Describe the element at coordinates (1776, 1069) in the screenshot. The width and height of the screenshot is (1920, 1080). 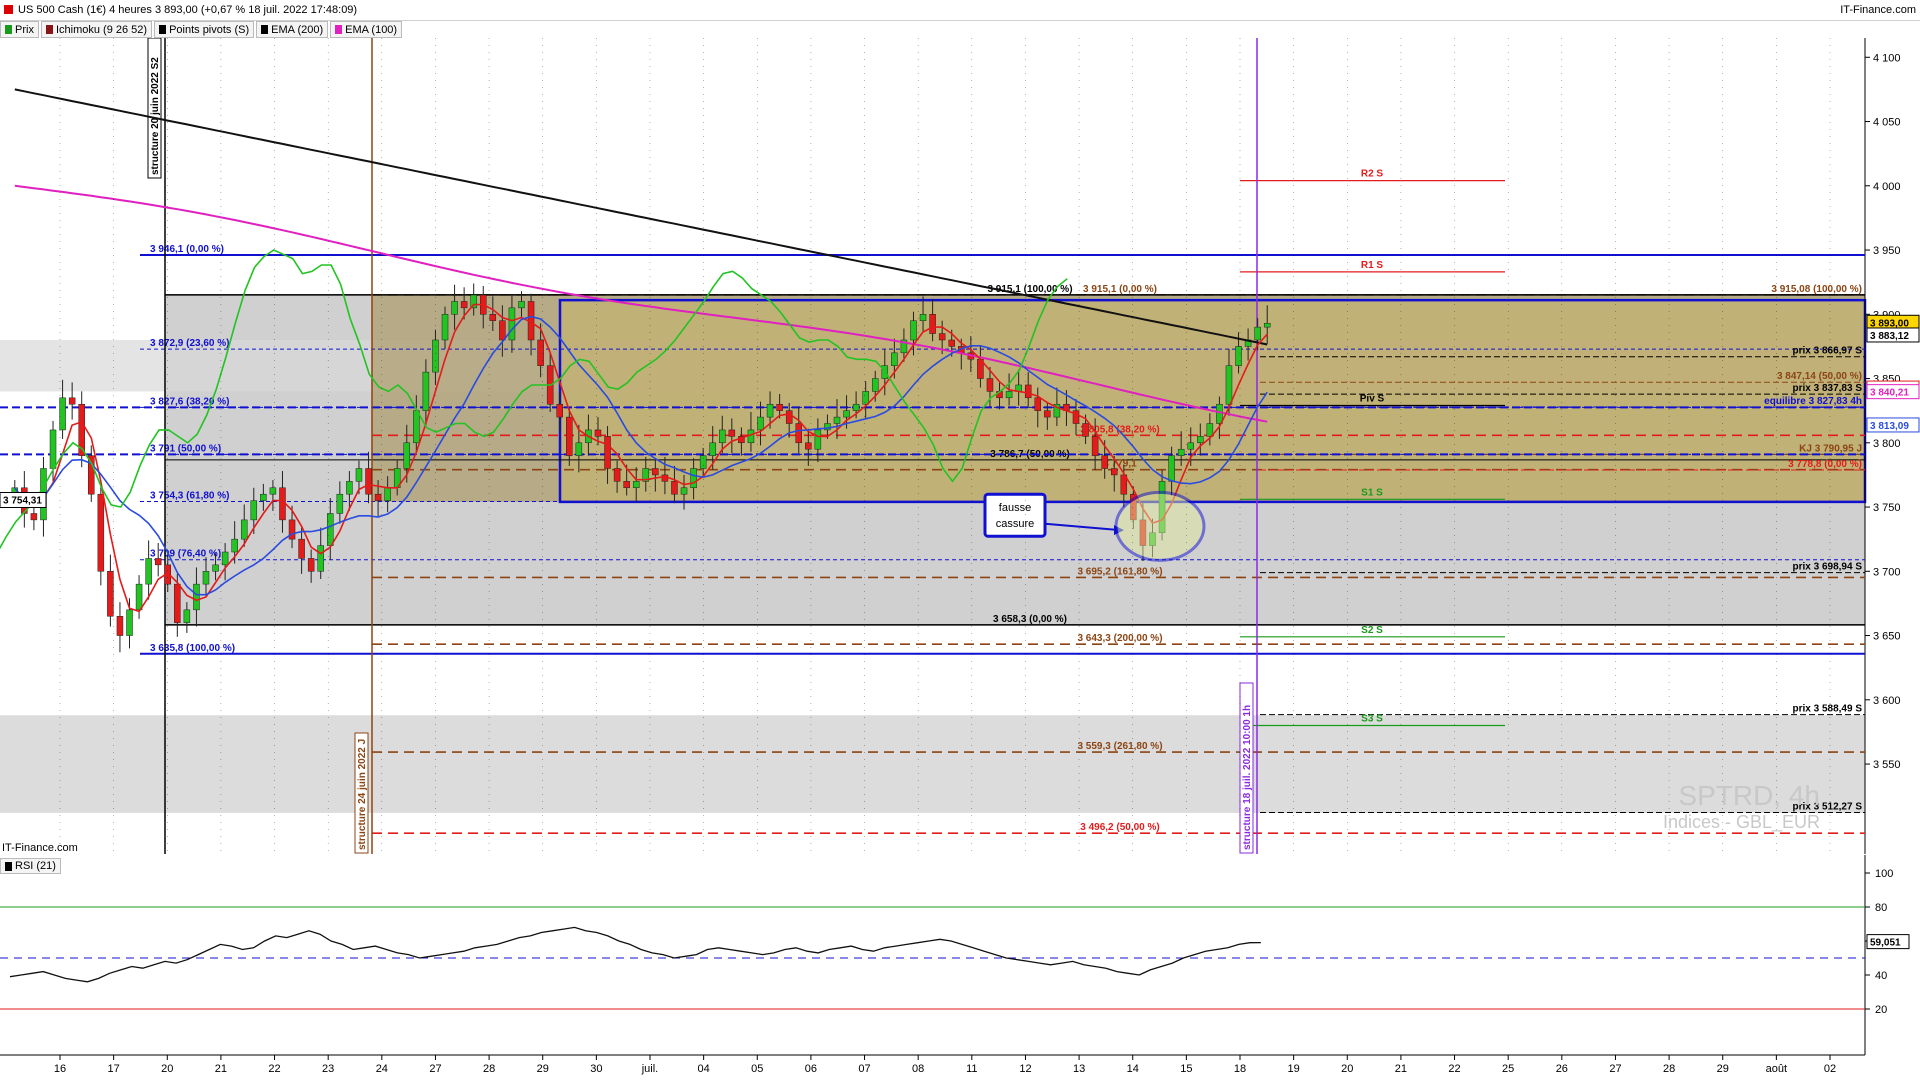
I see `date-tick-label: août` at that location.